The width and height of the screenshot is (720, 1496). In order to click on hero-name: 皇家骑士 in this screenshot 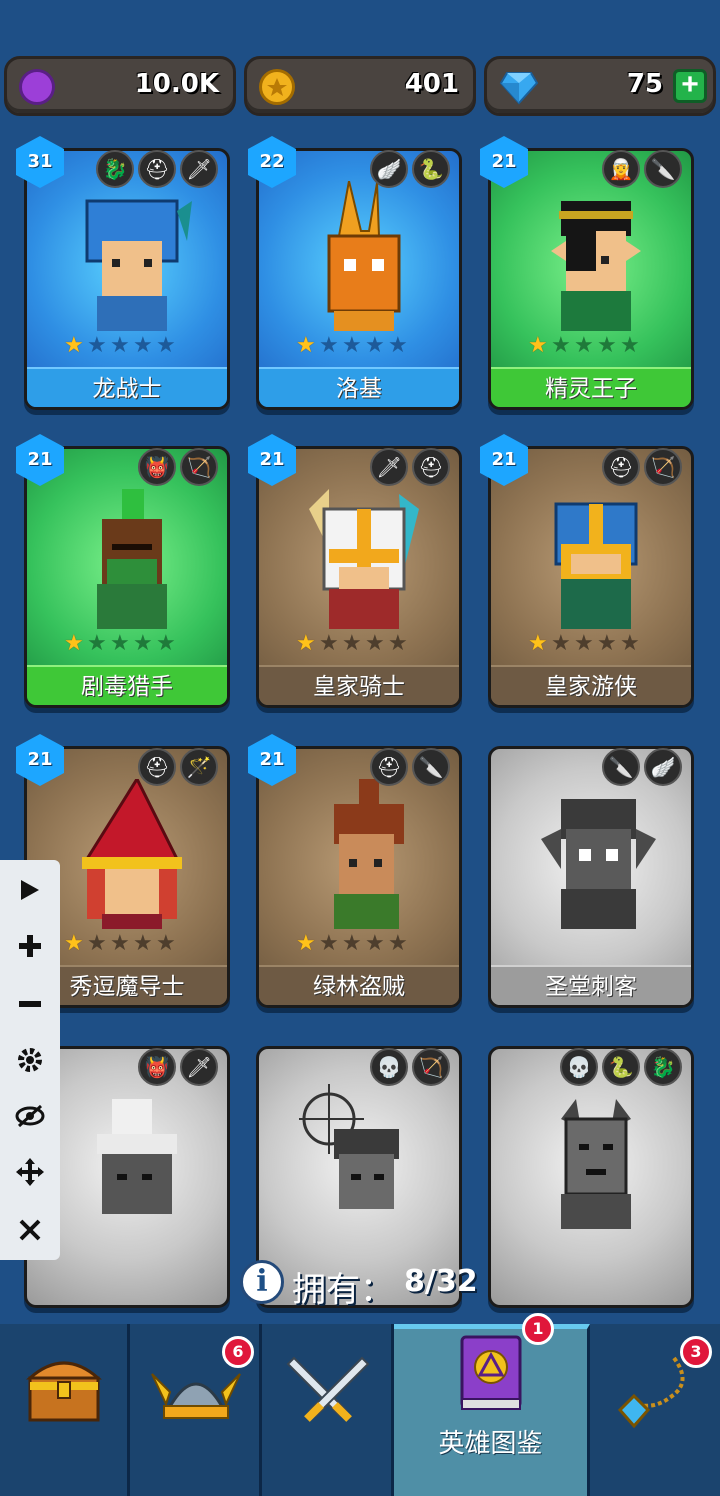, I will do `click(359, 685)`.